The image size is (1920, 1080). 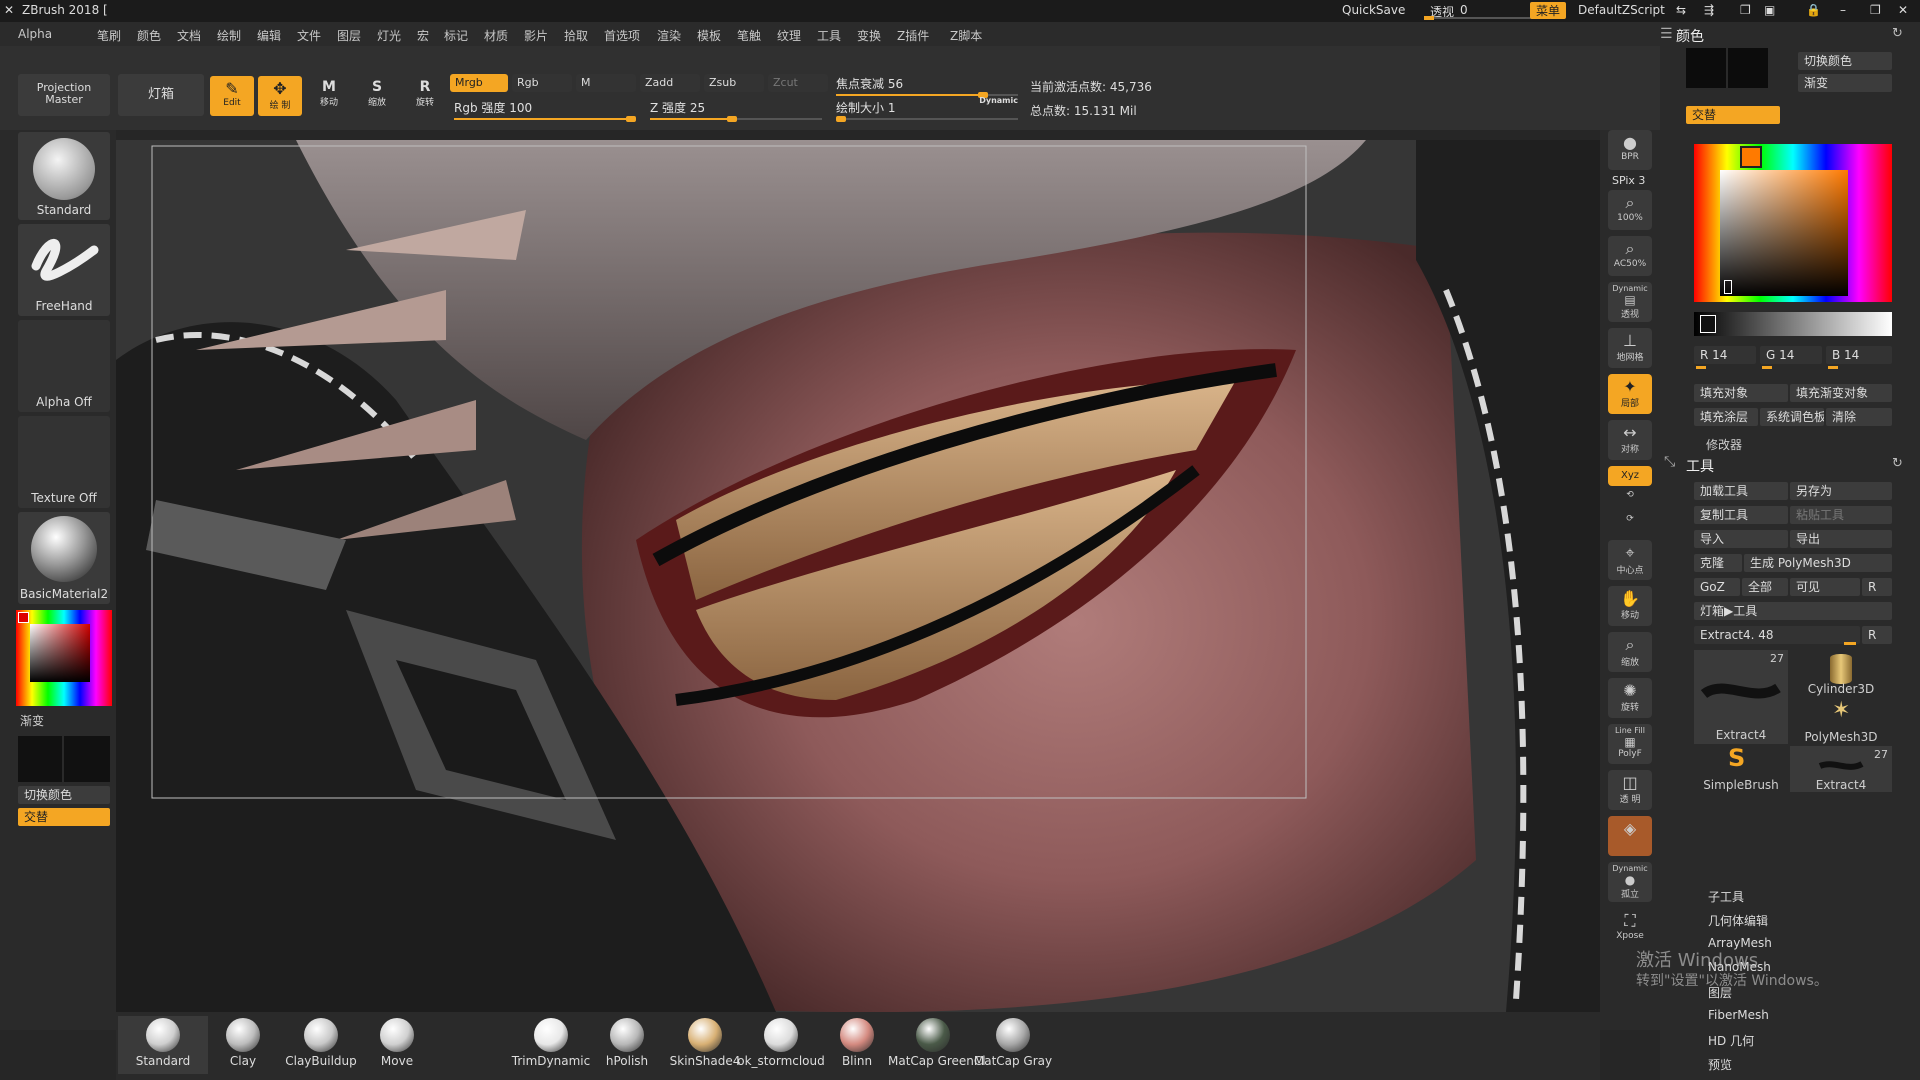 I want to click on palette-grip-icon: ☰, so click(x=1666, y=34).